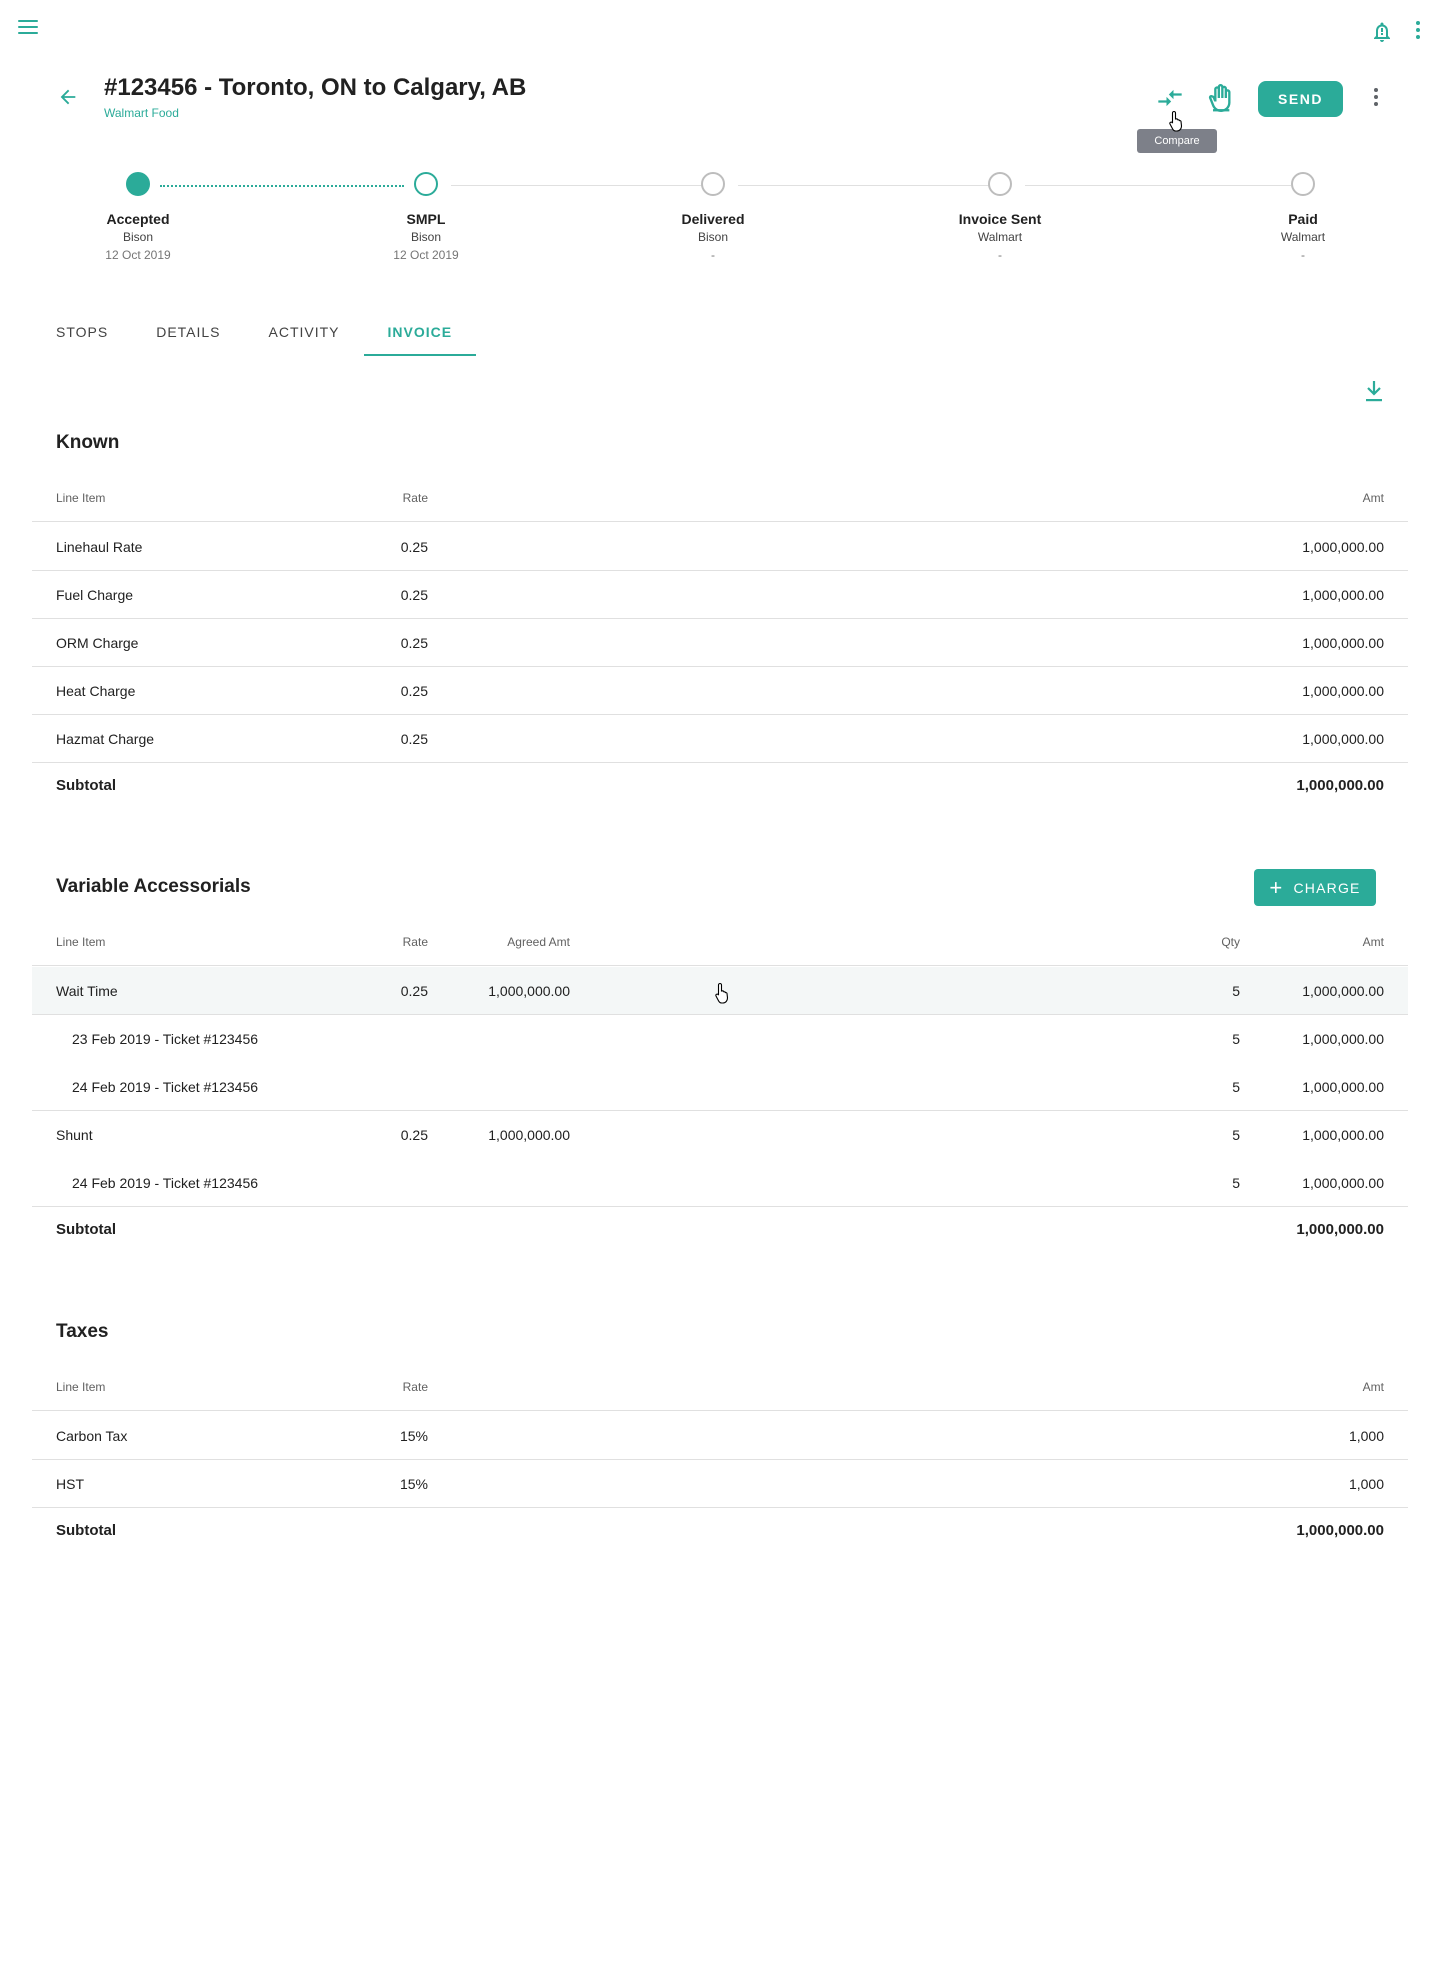 The image size is (1440, 1984). Describe the element at coordinates (1230, 942) in the screenshot. I see `col-qty: Qty` at that location.